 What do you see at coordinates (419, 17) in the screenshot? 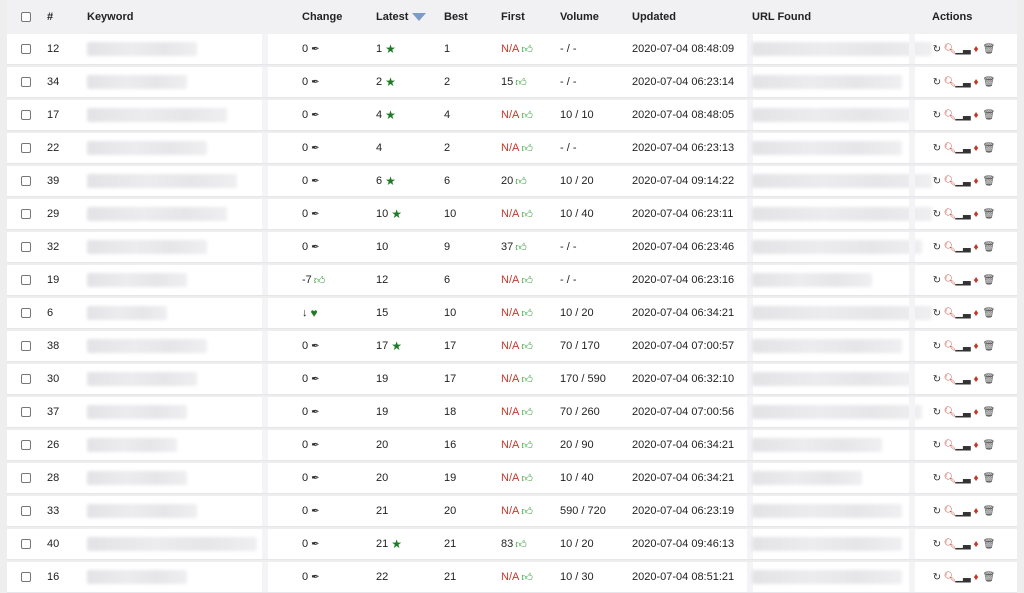
I see `sort-down-icon` at bounding box center [419, 17].